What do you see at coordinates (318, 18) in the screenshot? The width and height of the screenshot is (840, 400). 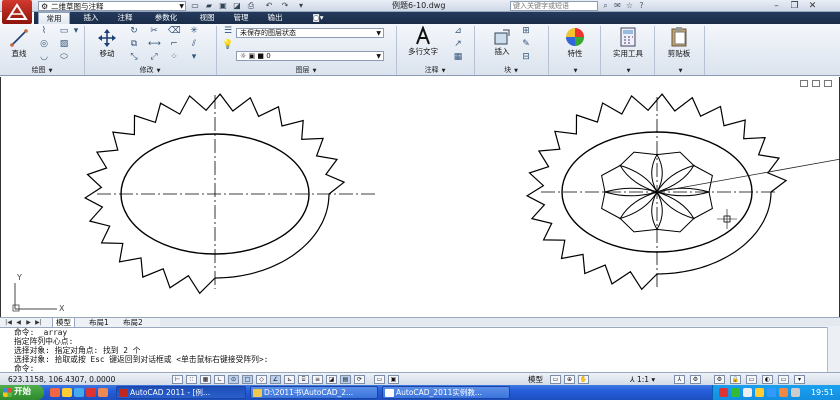 I see `ribbon-minimize-toggle: ◙▾` at bounding box center [318, 18].